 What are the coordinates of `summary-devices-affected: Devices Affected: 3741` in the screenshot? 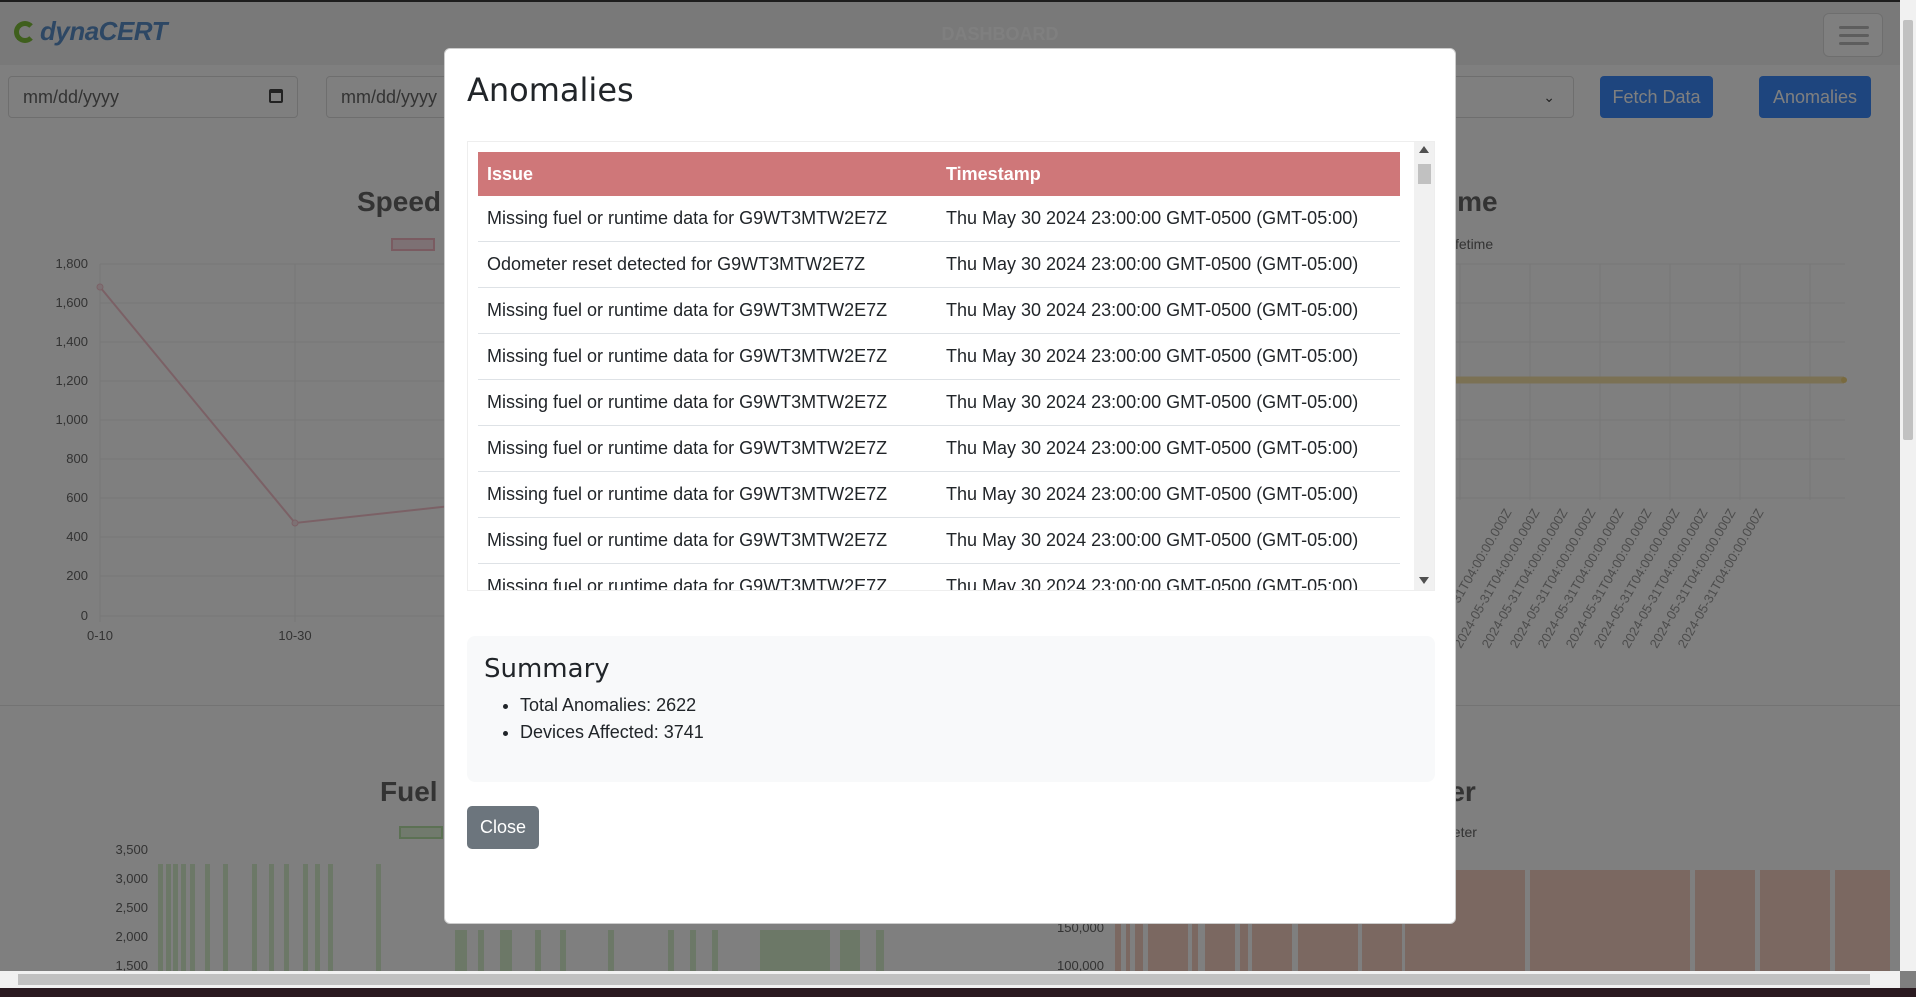 It's located at (969, 732).